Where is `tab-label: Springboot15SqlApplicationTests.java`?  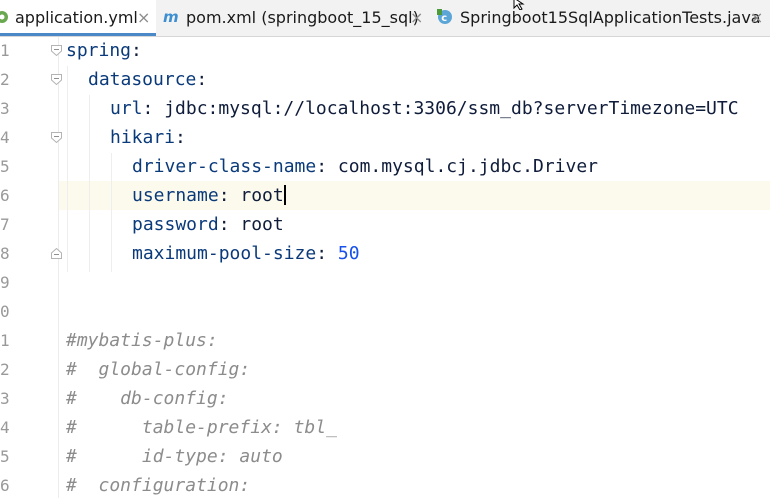 tab-label: Springboot15SqlApplicationTests.java is located at coordinates (610, 17).